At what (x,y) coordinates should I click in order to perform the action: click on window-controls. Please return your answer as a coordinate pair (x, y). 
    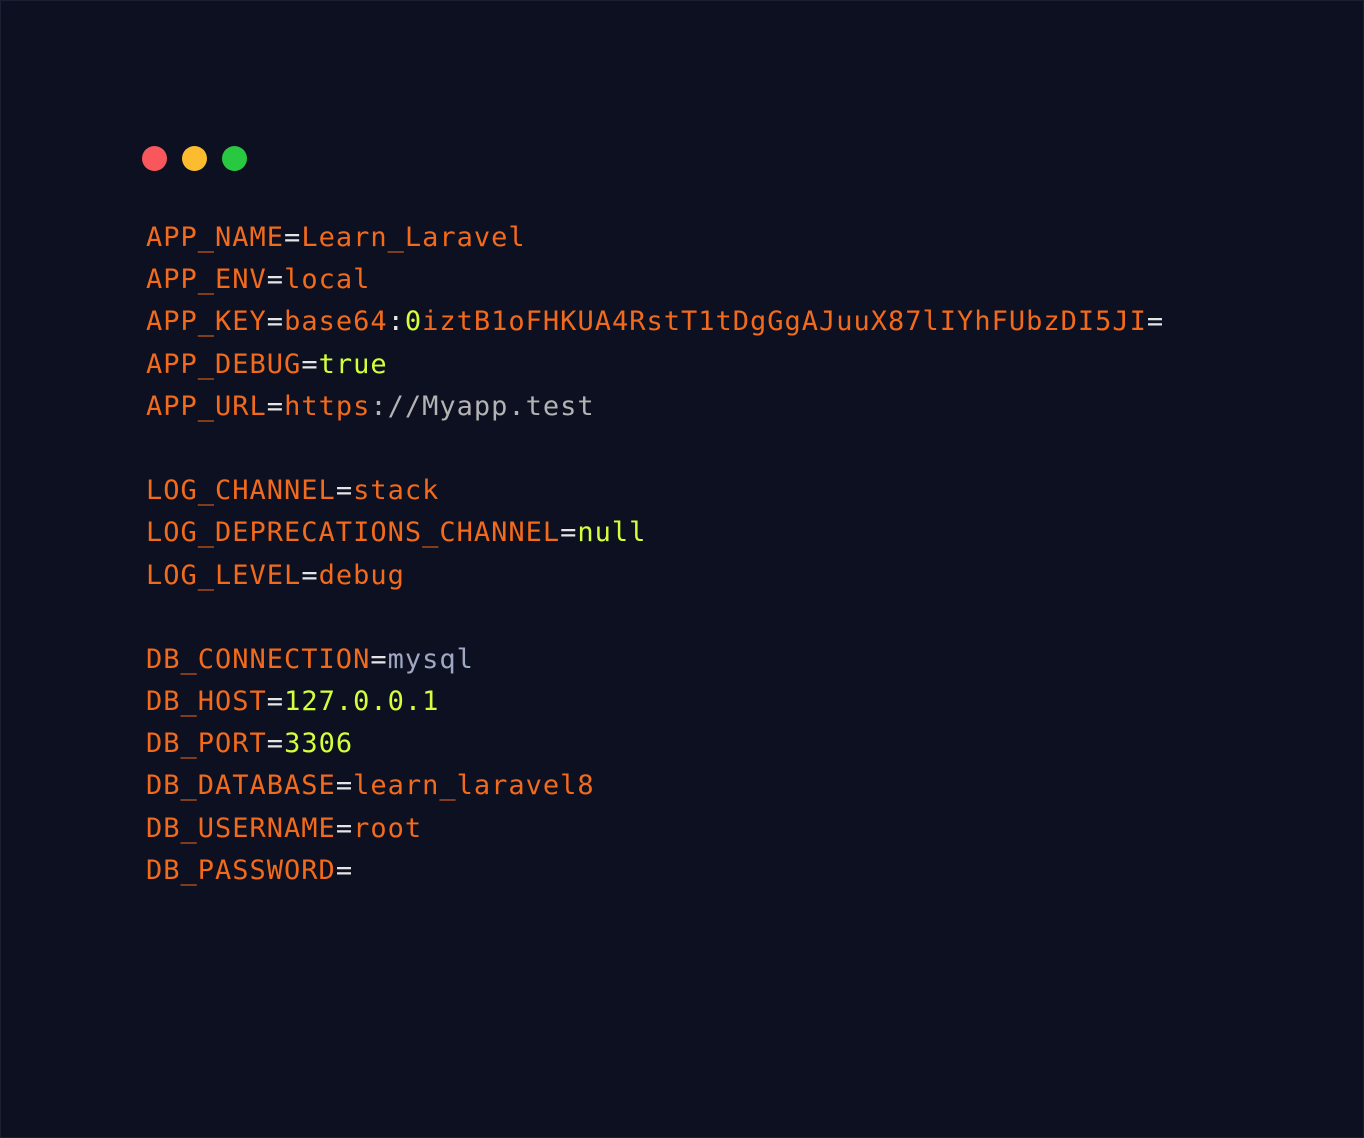
    Looking at the image, I should click on (194, 158).